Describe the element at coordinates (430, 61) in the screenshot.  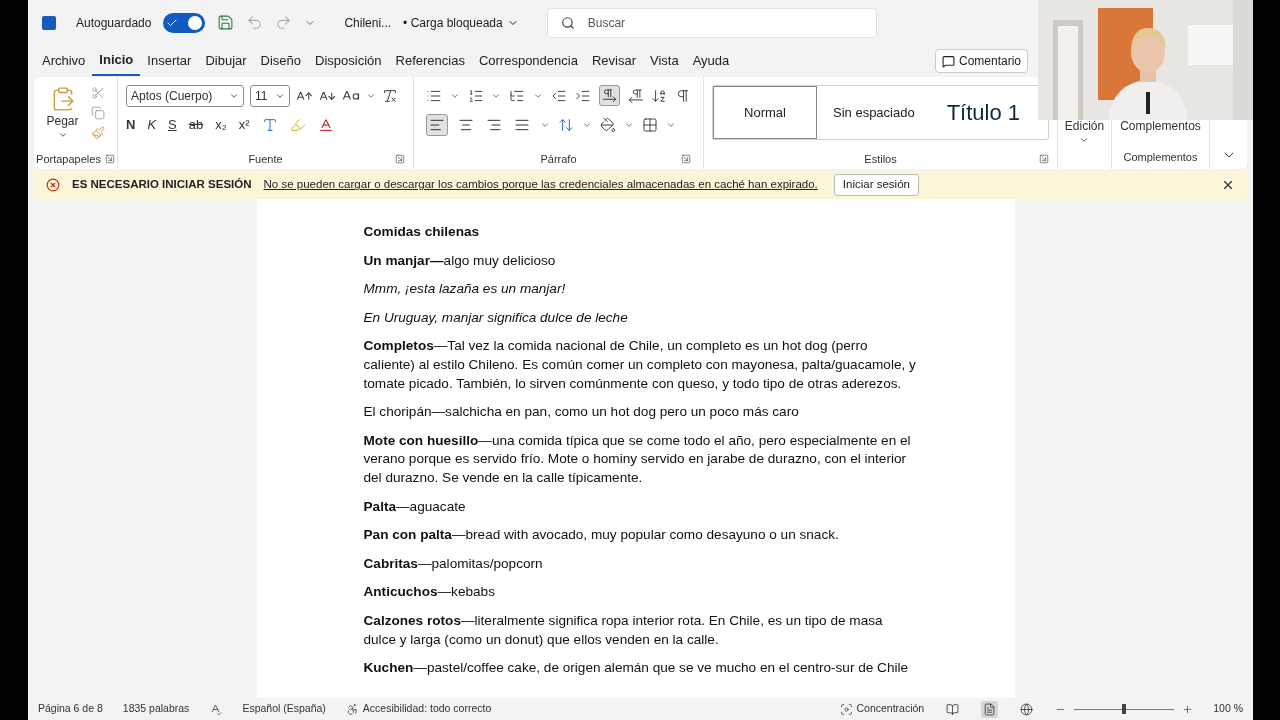
I see `ribbon-tab: Referencias` at that location.